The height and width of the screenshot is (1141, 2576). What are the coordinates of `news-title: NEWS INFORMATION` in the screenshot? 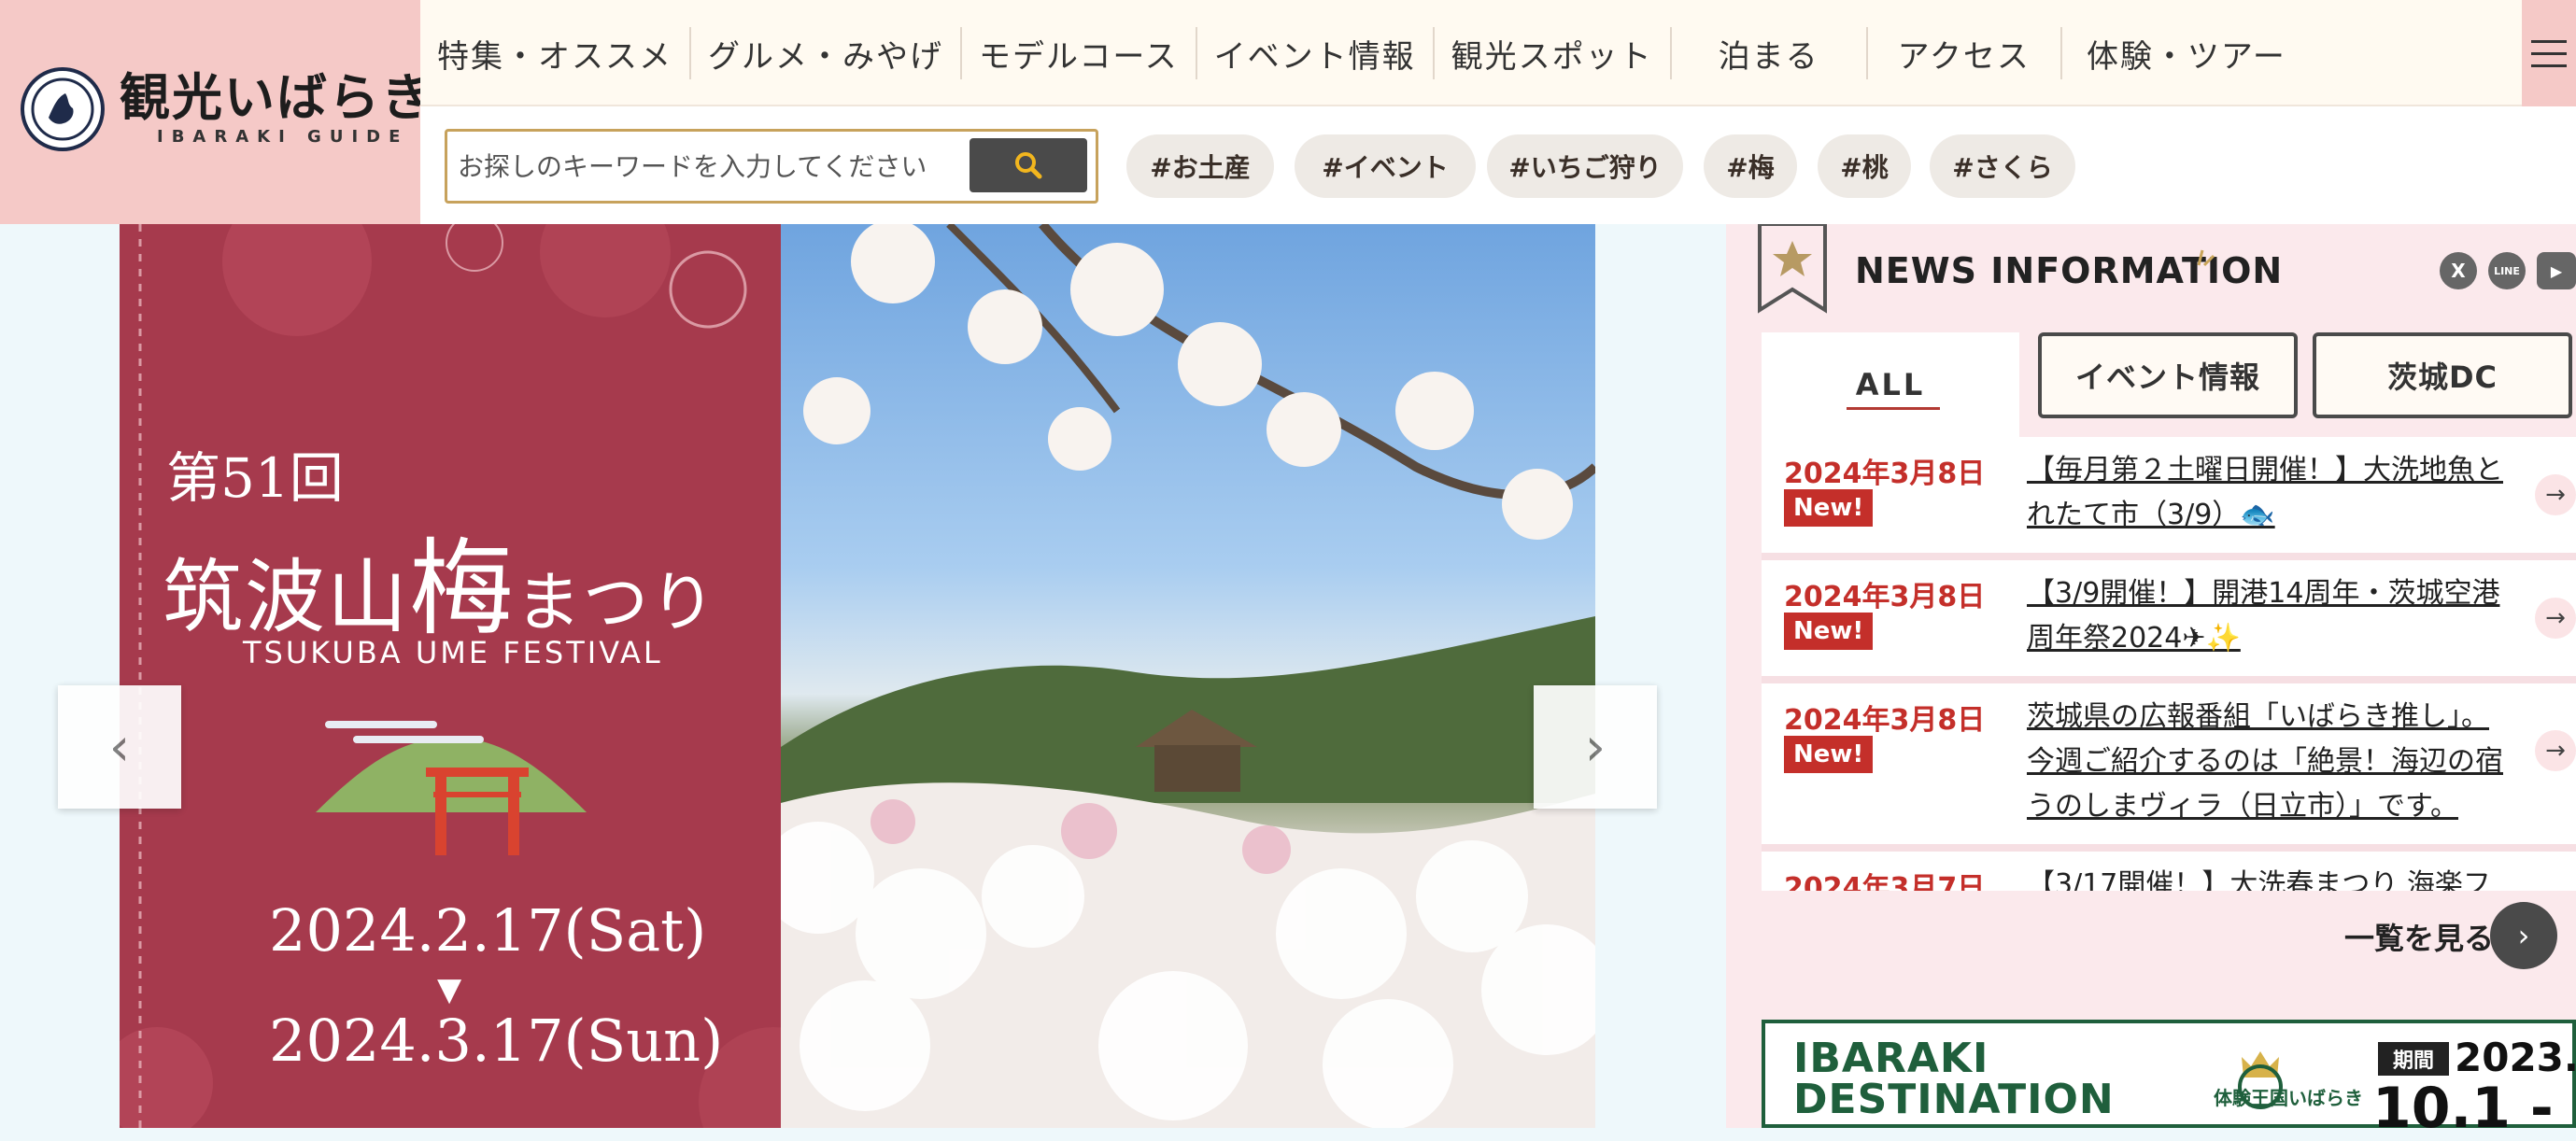 It's located at (2069, 270).